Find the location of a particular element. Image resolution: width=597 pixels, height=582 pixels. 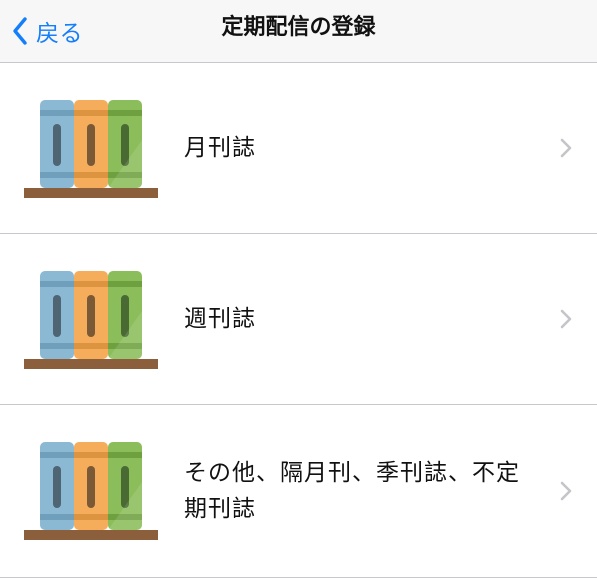

page-title: 定期配信の登録 is located at coordinates (298, 27).